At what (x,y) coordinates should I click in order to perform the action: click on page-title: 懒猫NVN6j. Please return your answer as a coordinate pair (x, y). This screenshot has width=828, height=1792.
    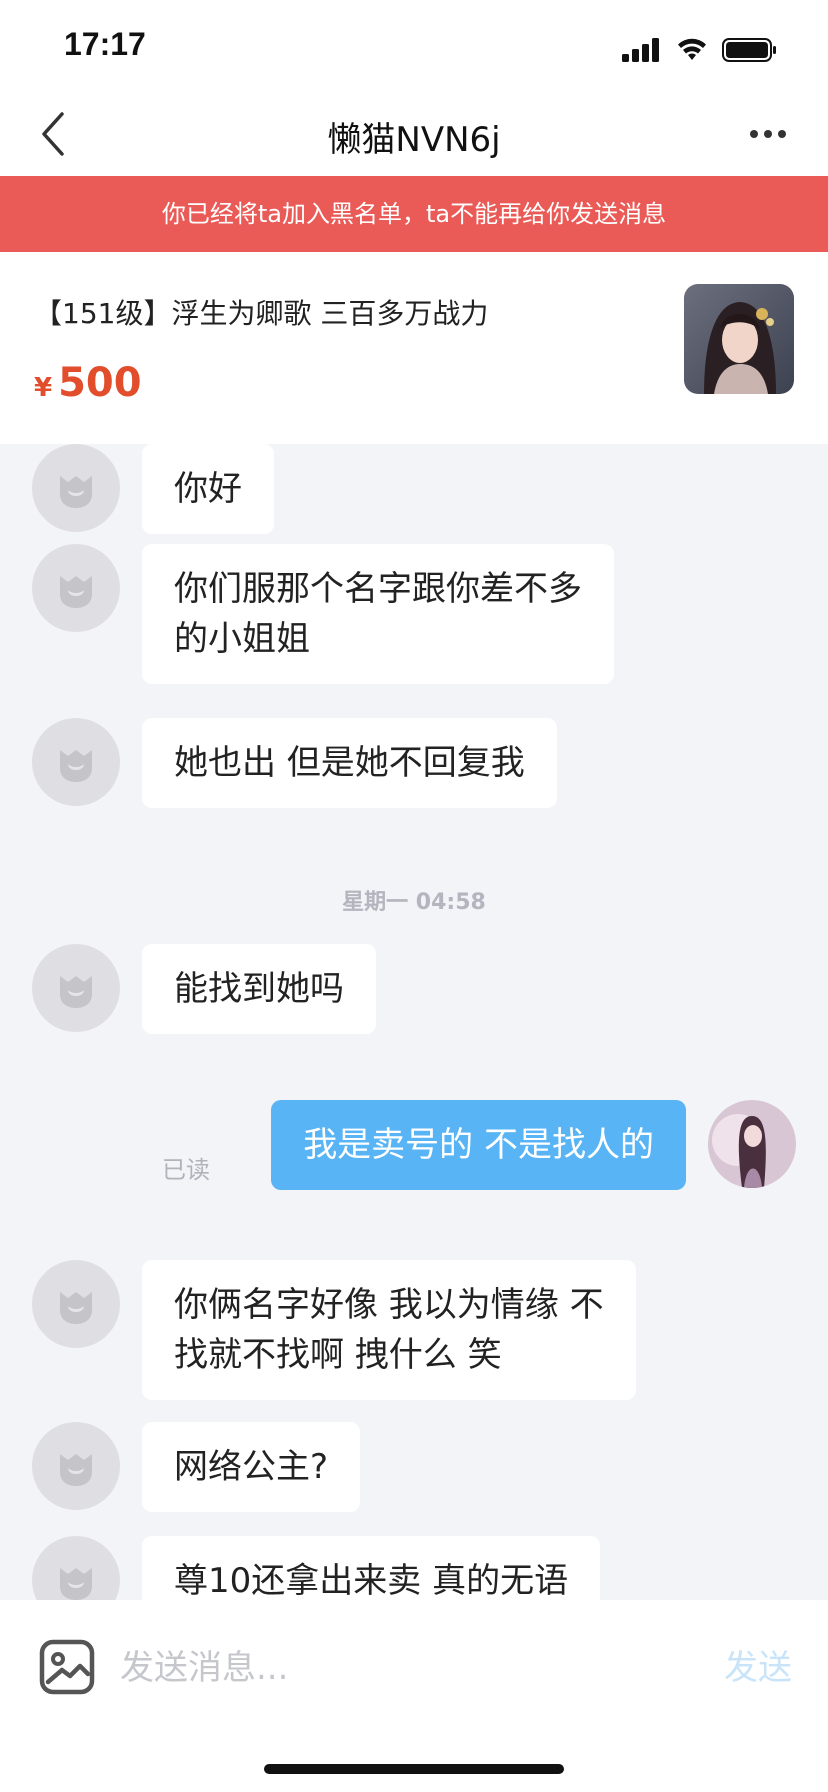
    Looking at the image, I should click on (414, 140).